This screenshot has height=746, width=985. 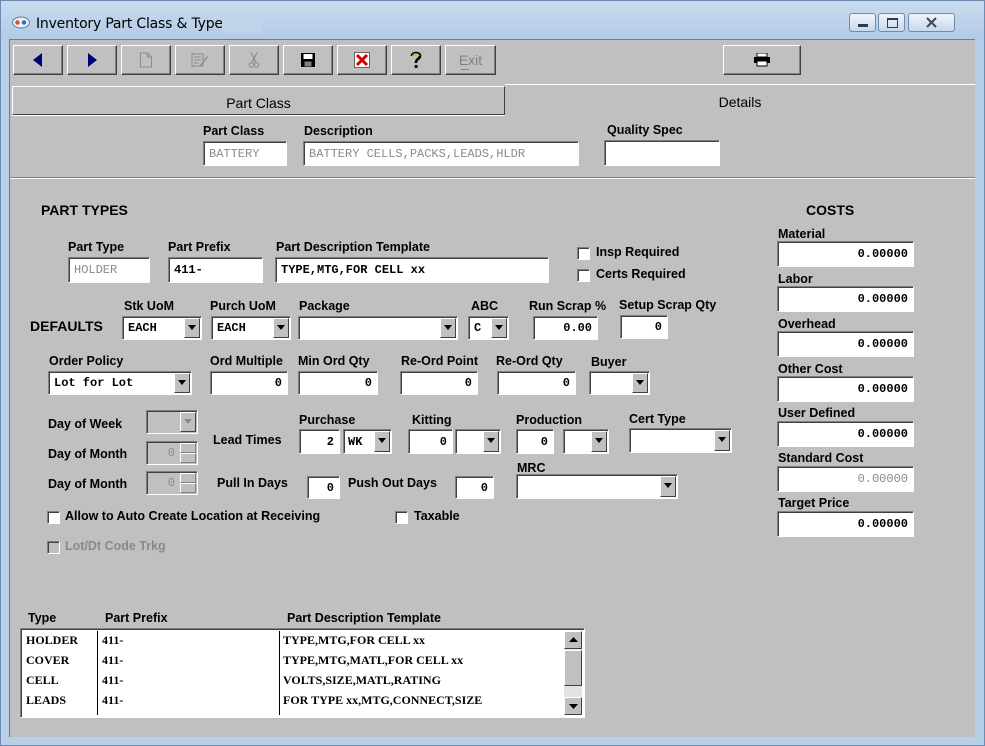 I want to click on purchase-lead-field: 2, so click(x=319, y=441).